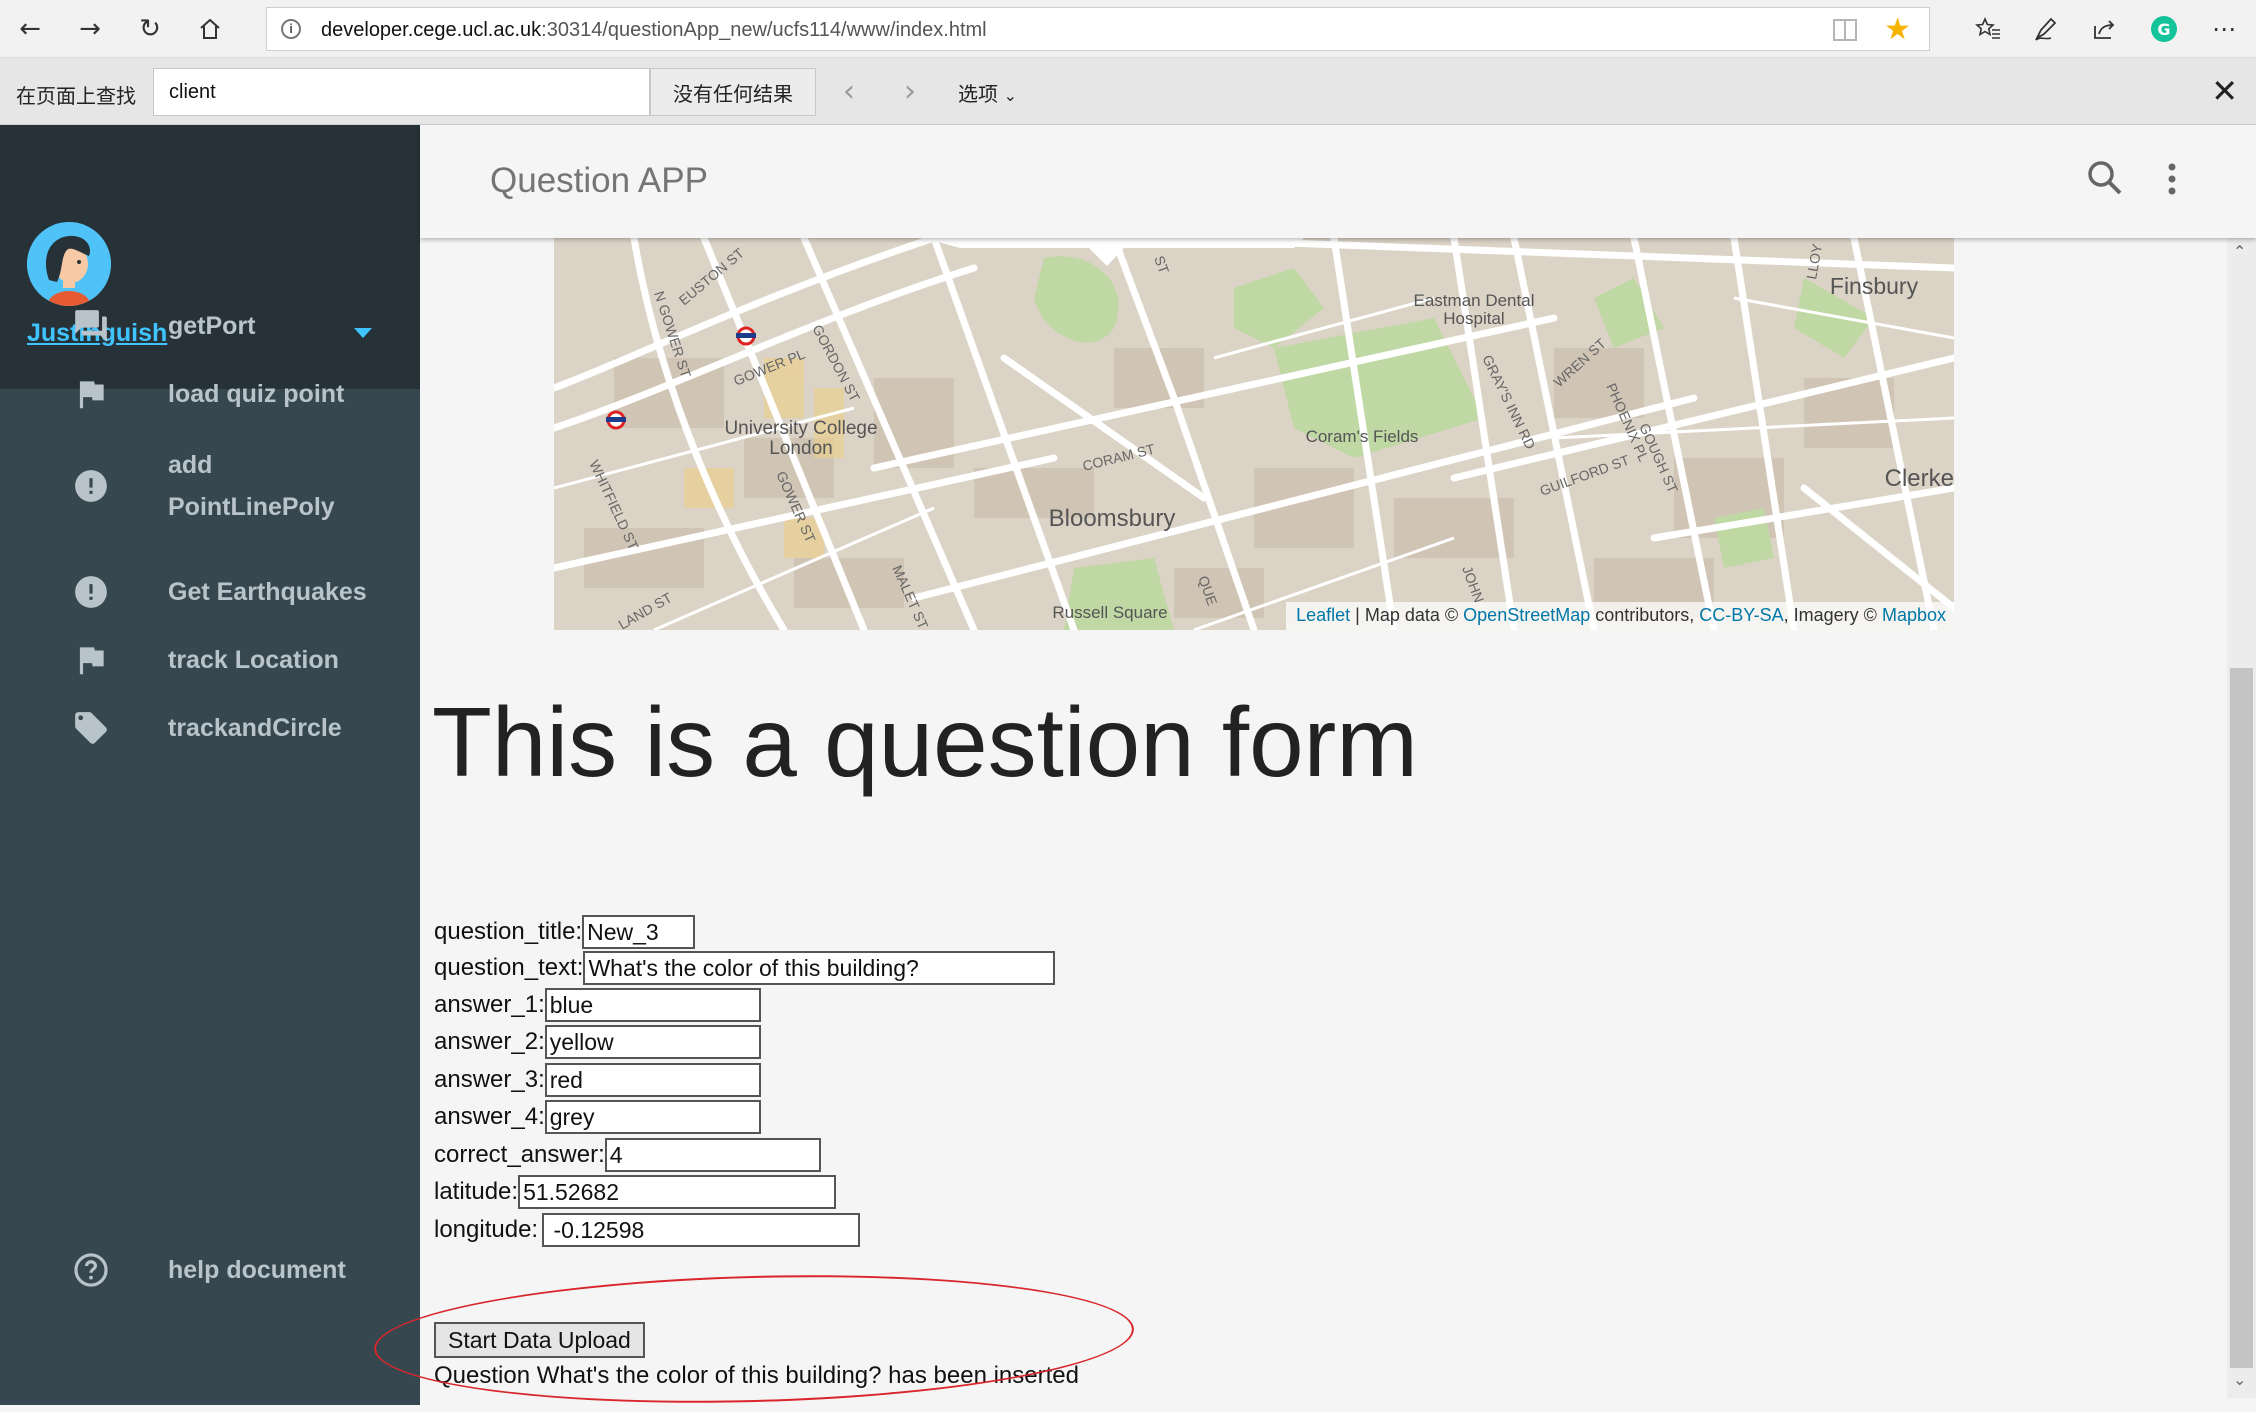 This screenshot has width=2256, height=1412. What do you see at coordinates (2106, 179) in the screenshot?
I see `search-icon` at bounding box center [2106, 179].